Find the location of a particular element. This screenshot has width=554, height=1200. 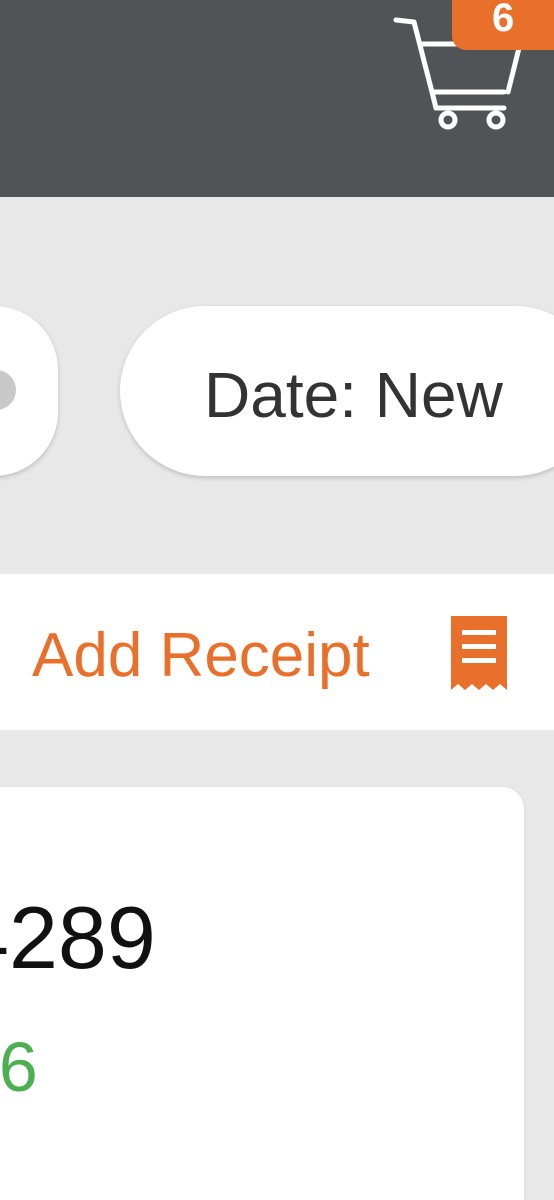

add-receipt-button: Add Receipt is located at coordinates (277, 652).